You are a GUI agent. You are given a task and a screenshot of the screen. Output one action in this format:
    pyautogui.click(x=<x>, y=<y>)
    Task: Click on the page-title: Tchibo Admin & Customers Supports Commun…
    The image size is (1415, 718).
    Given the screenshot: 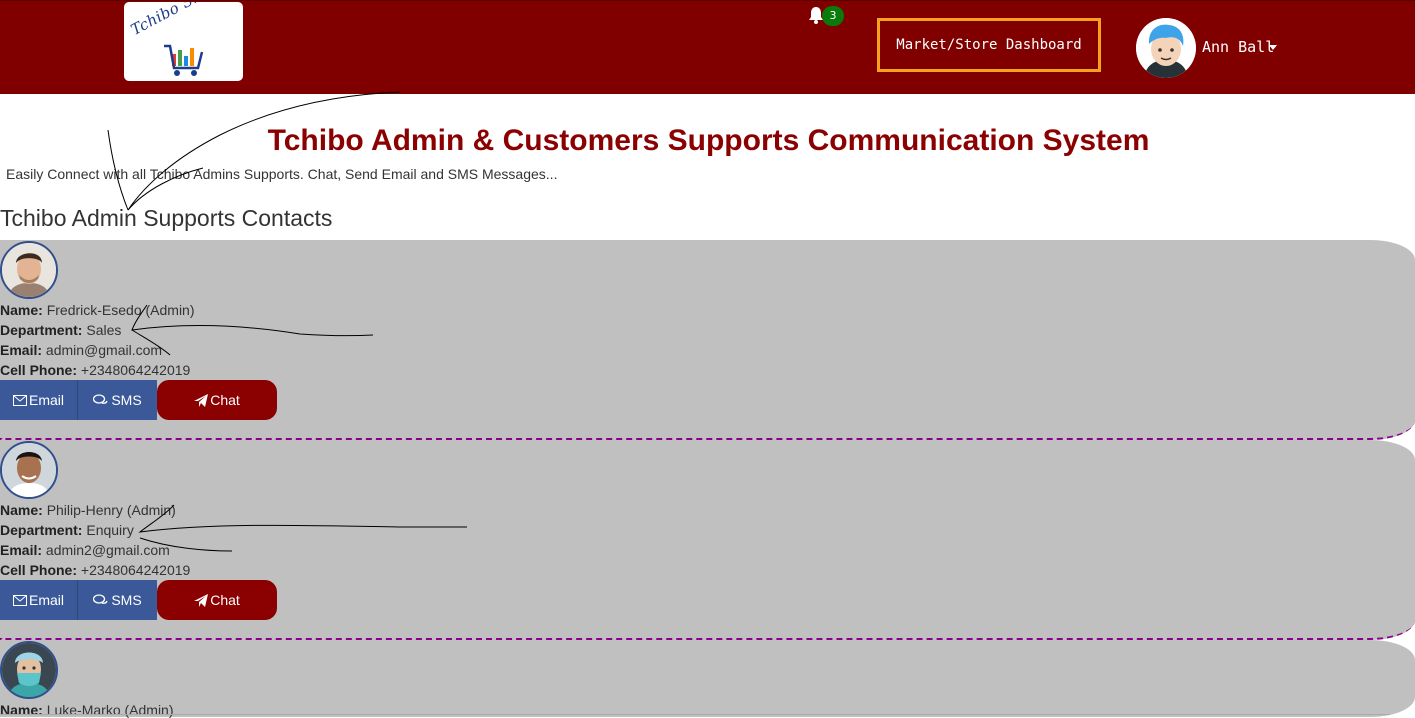 What is the action you would take?
    pyautogui.click(x=708, y=140)
    